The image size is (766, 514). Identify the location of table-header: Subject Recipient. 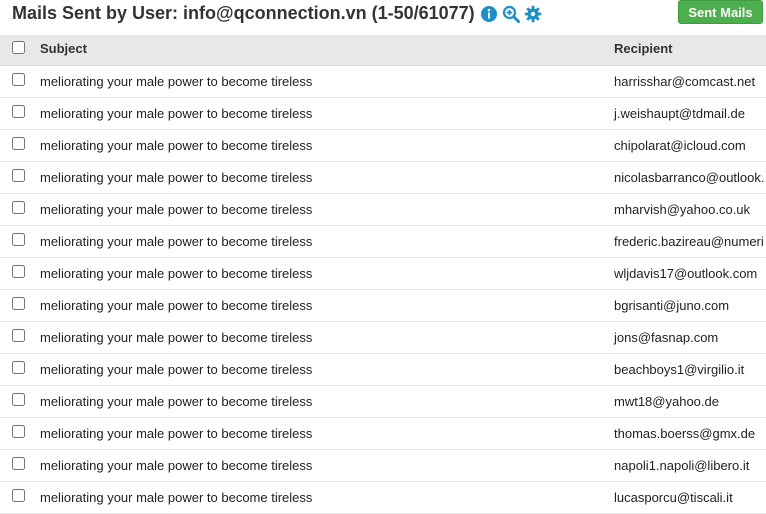
(383, 50).